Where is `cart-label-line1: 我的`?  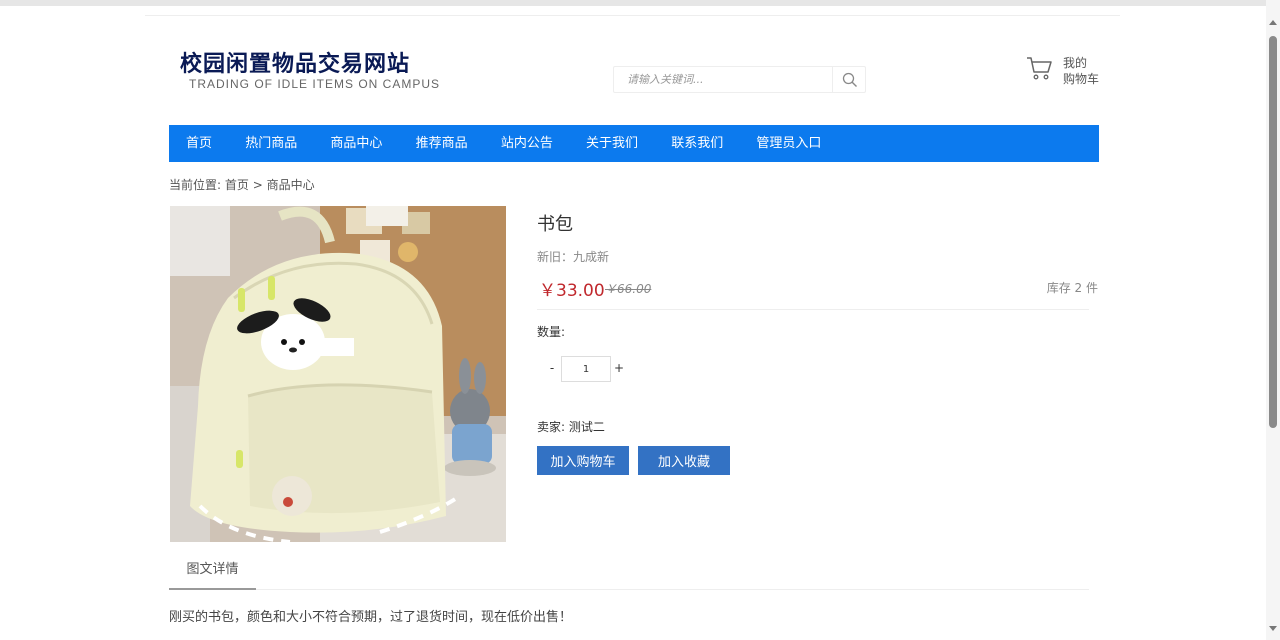 cart-label-line1: 我的 is located at coordinates (1075, 63).